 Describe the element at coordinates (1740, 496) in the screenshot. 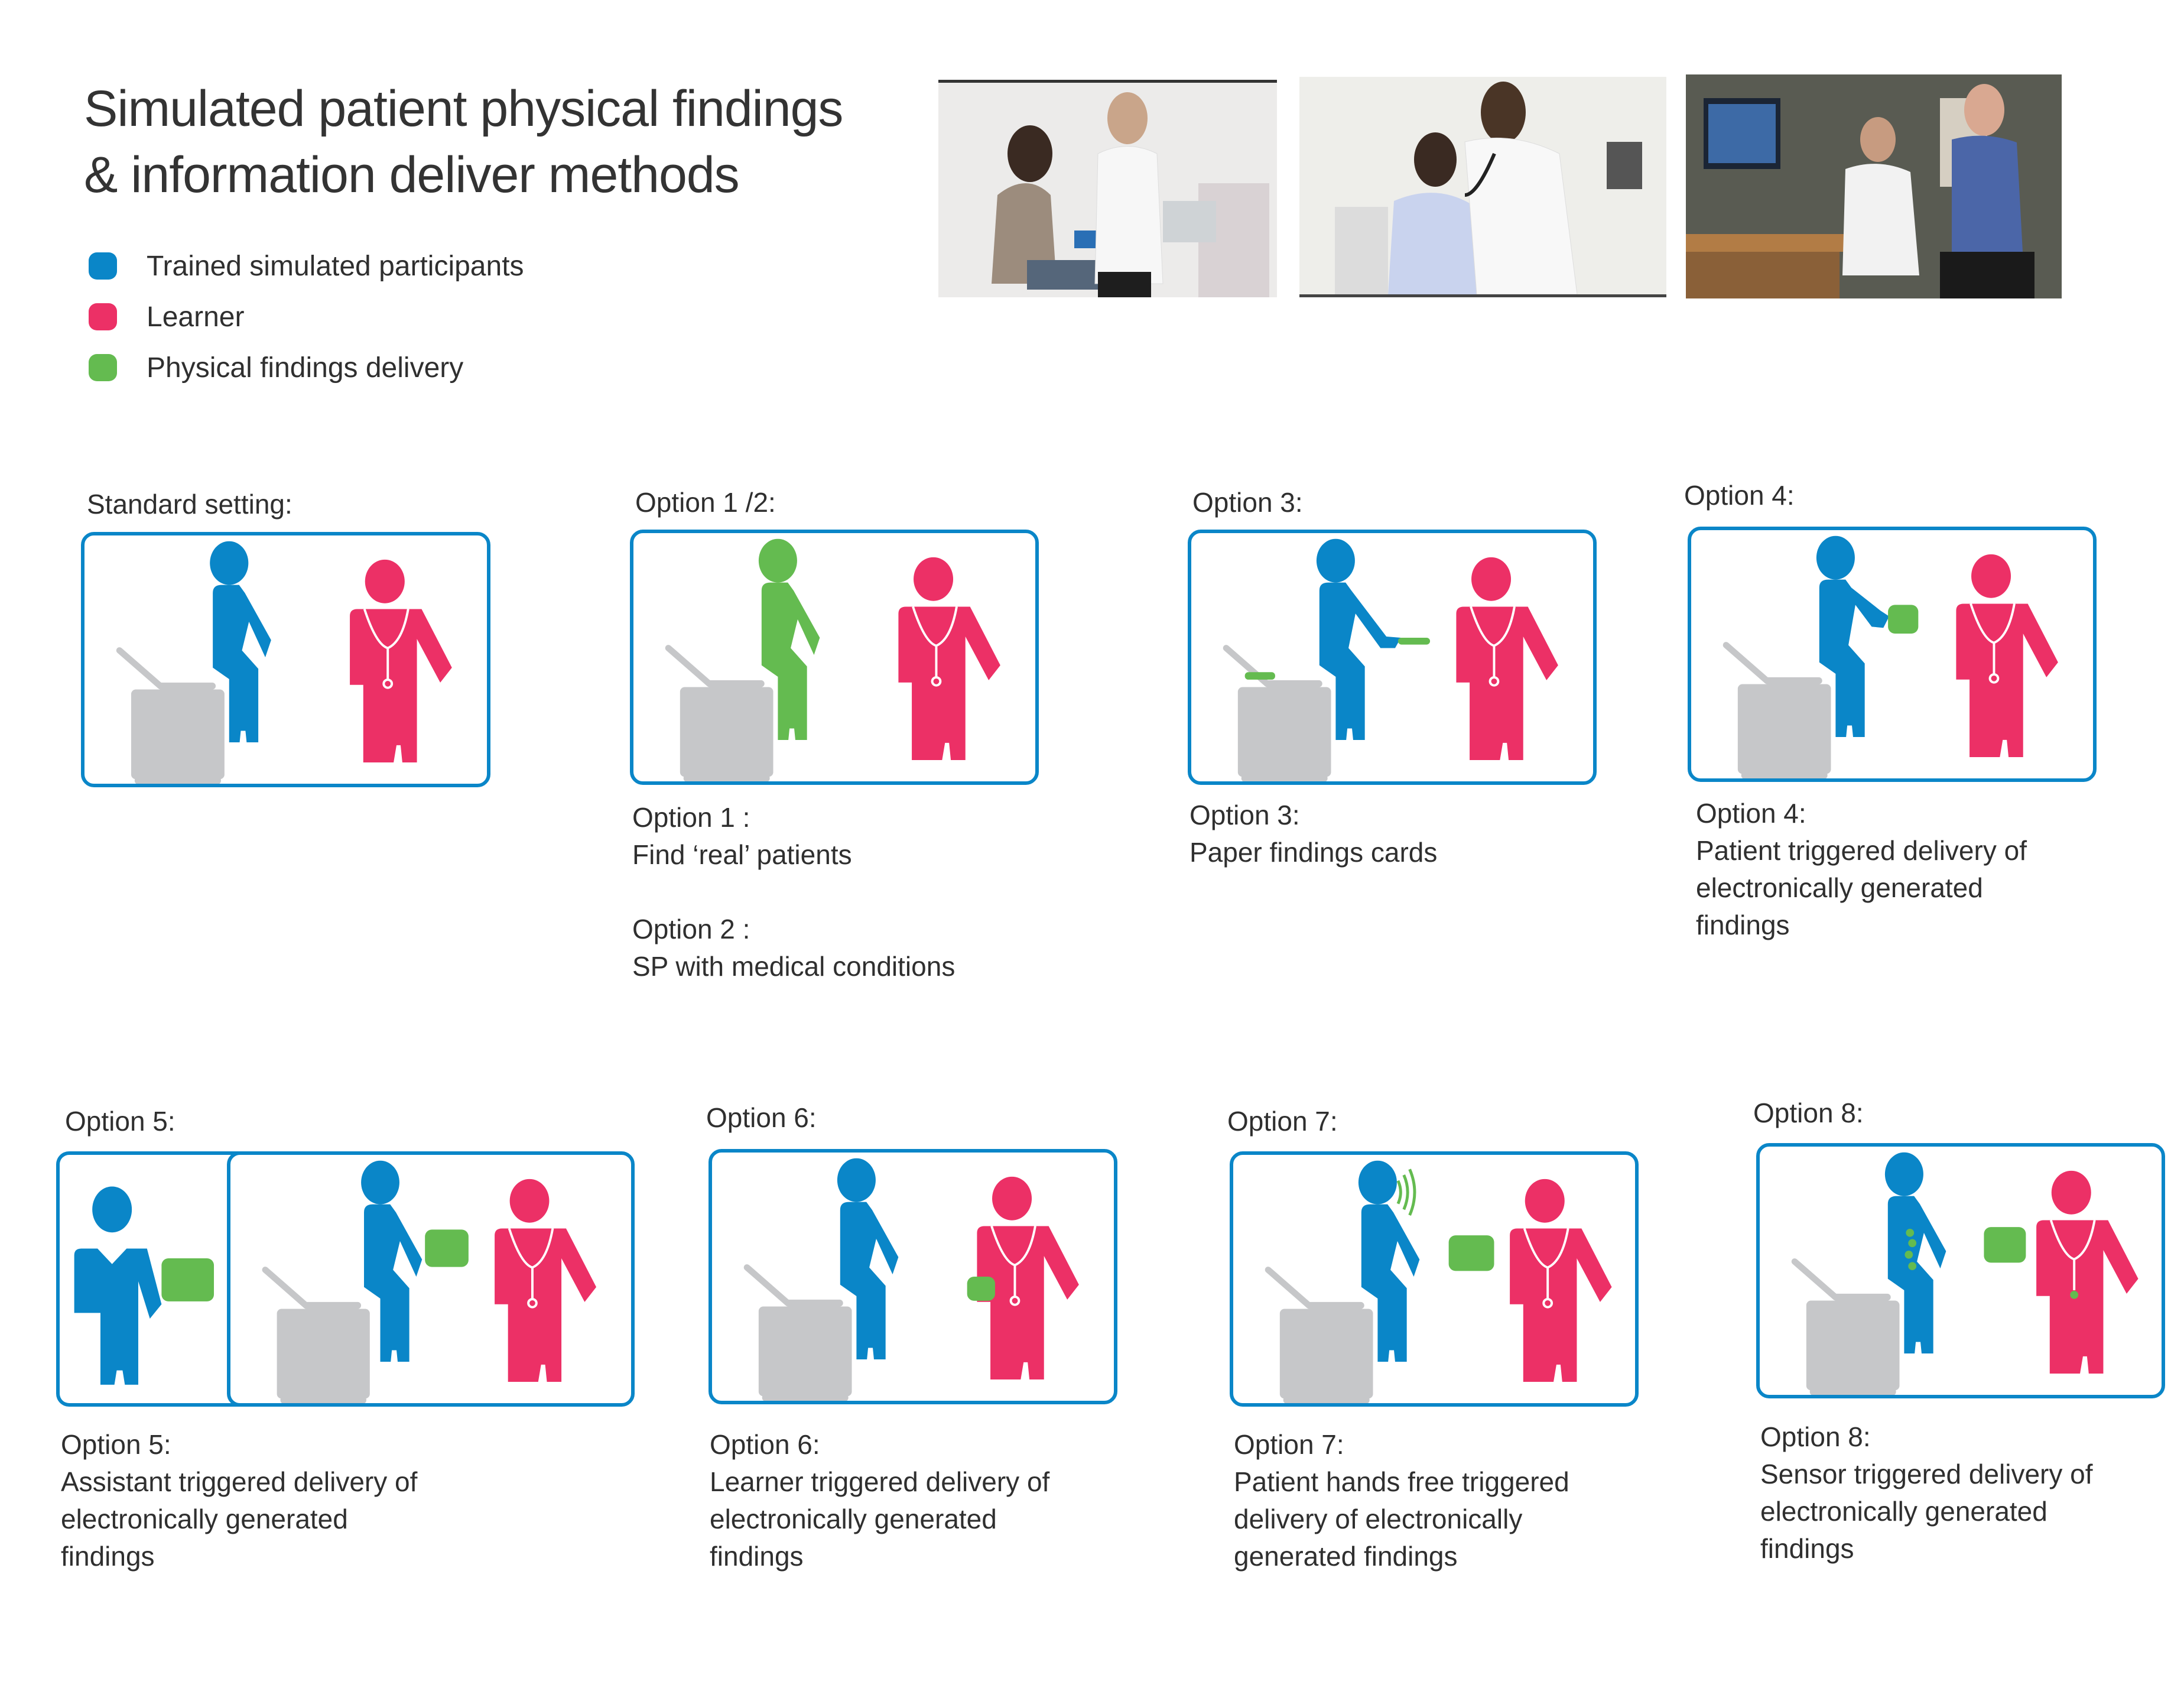

I see `option-heading-4: Option 4:` at that location.